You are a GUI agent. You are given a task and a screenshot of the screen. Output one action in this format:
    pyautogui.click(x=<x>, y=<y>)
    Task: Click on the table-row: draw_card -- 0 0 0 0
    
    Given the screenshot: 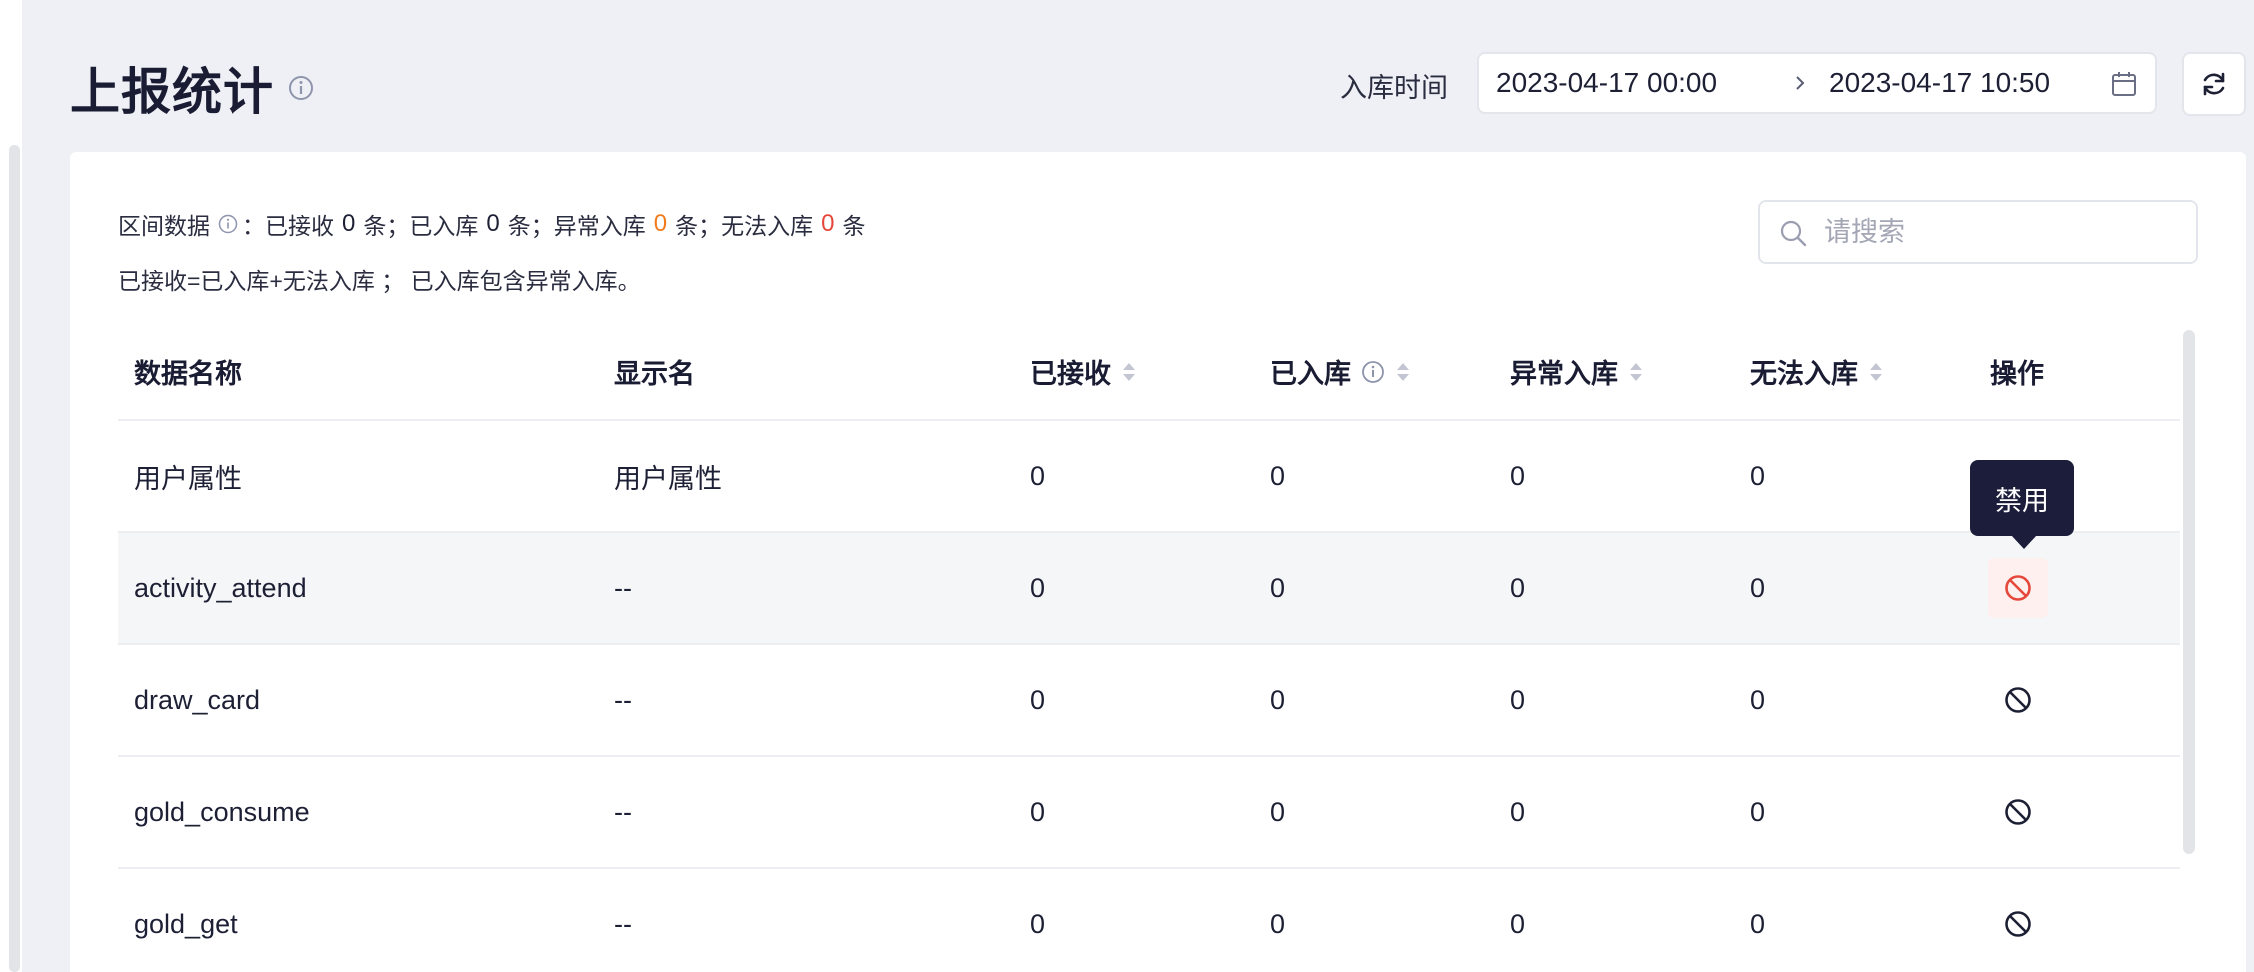 What is the action you would take?
    pyautogui.click(x=1149, y=700)
    